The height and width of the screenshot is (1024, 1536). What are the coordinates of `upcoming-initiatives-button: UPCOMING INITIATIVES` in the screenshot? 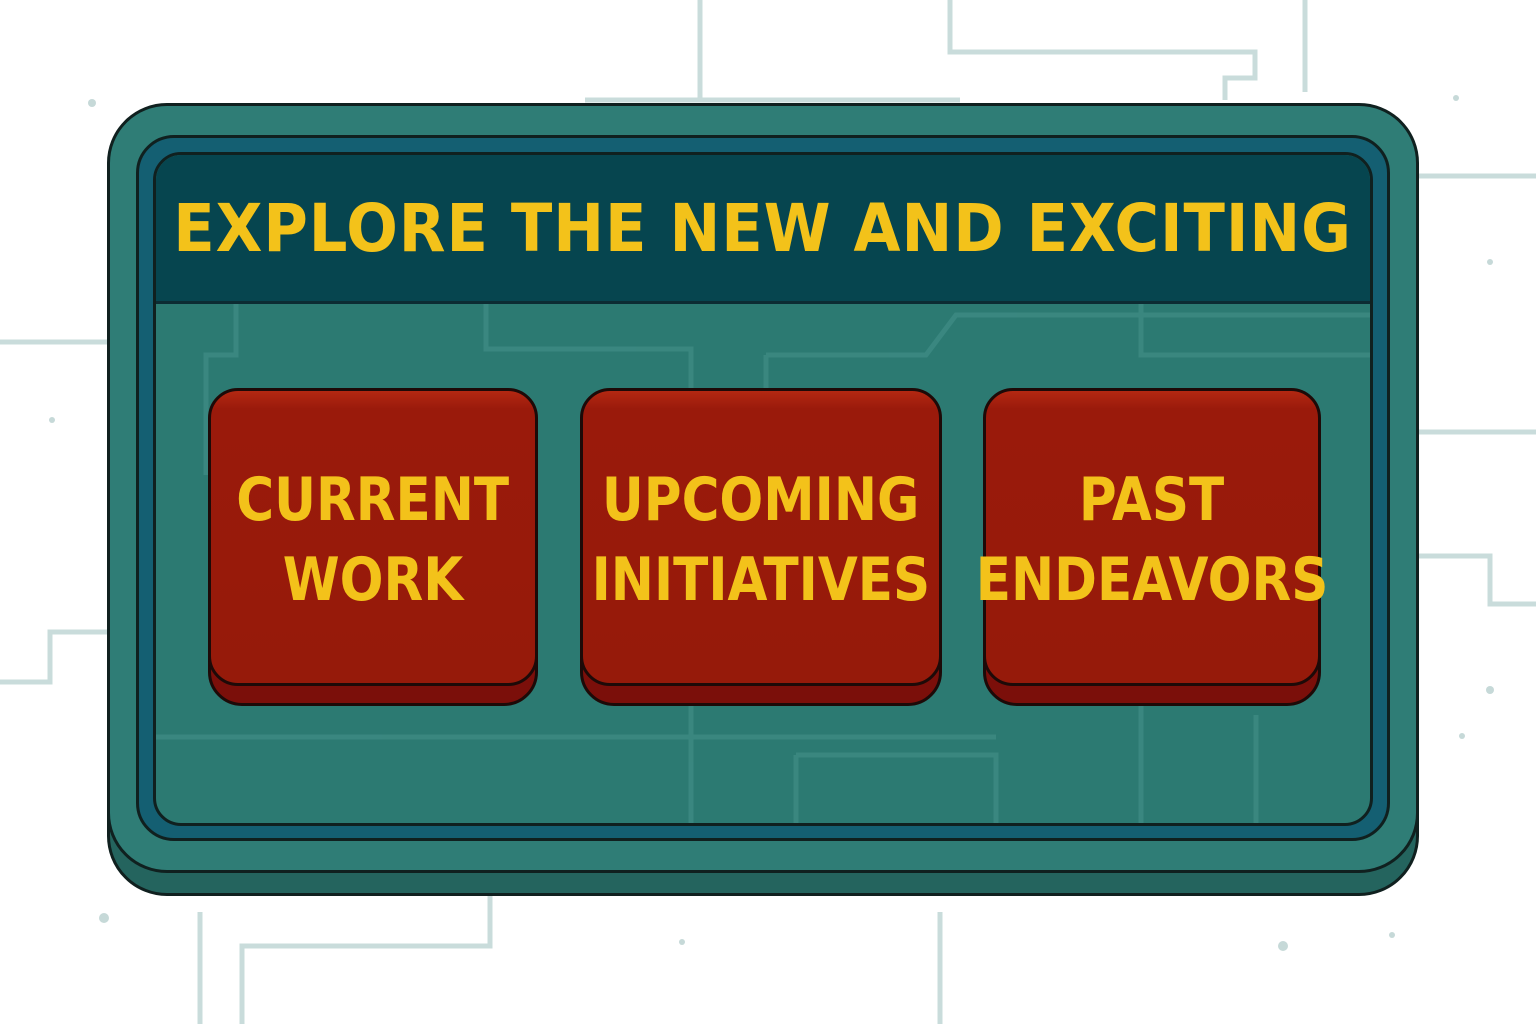 It's located at (761, 547).